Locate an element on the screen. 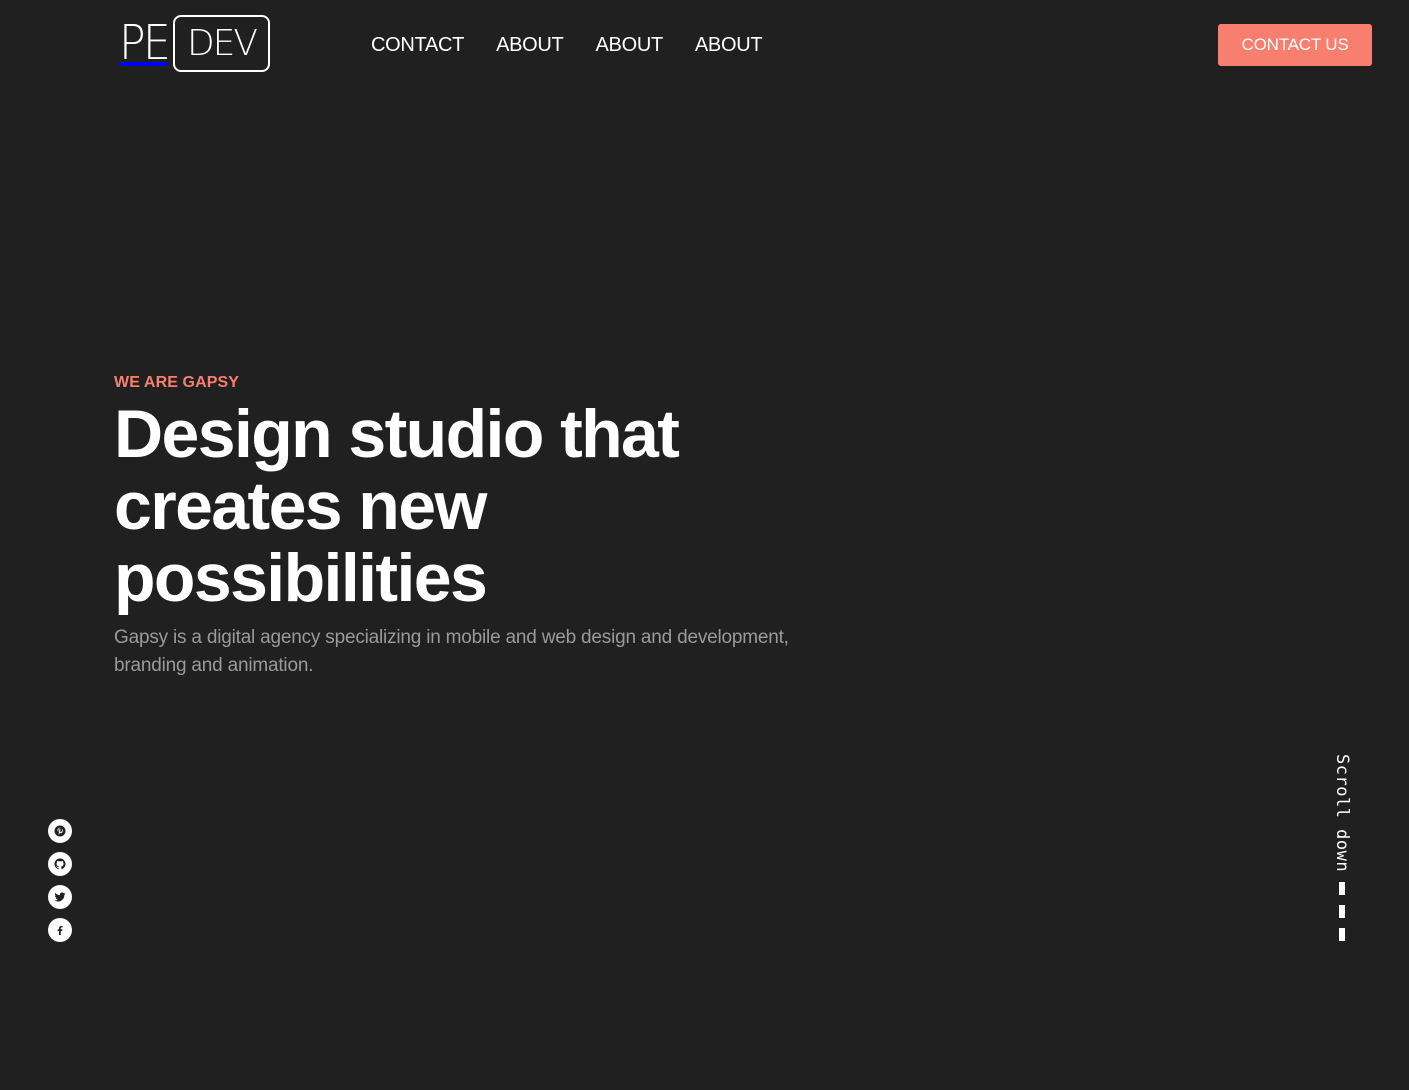 The height and width of the screenshot is (1090, 1409). logo: PE DEV is located at coordinates (194, 43).